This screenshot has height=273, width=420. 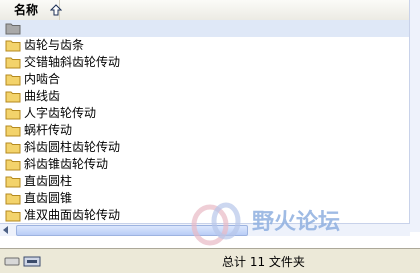 What do you see at coordinates (22, 261) in the screenshot?
I see `drive-network-icon` at bounding box center [22, 261].